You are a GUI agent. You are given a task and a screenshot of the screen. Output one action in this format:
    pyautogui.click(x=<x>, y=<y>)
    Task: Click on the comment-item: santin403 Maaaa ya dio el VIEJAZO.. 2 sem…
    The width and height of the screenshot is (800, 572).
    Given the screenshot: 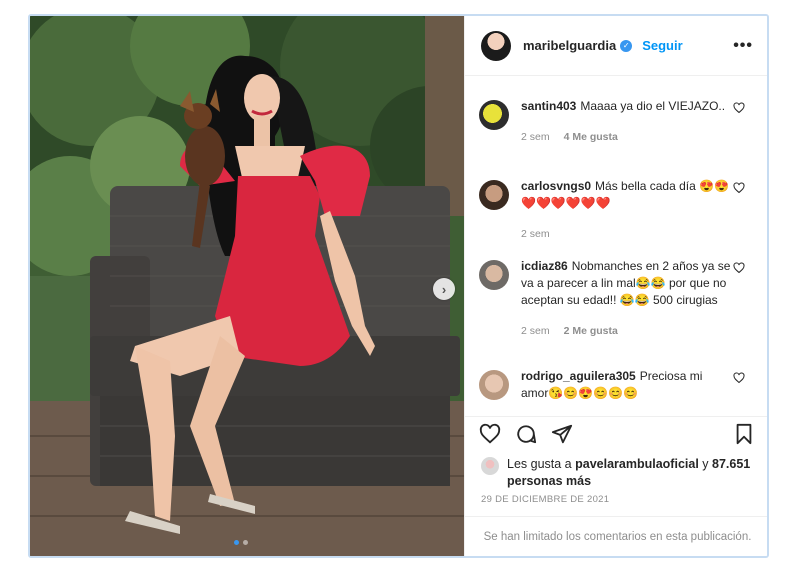 What is the action you would take?
    pyautogui.click(x=619, y=120)
    